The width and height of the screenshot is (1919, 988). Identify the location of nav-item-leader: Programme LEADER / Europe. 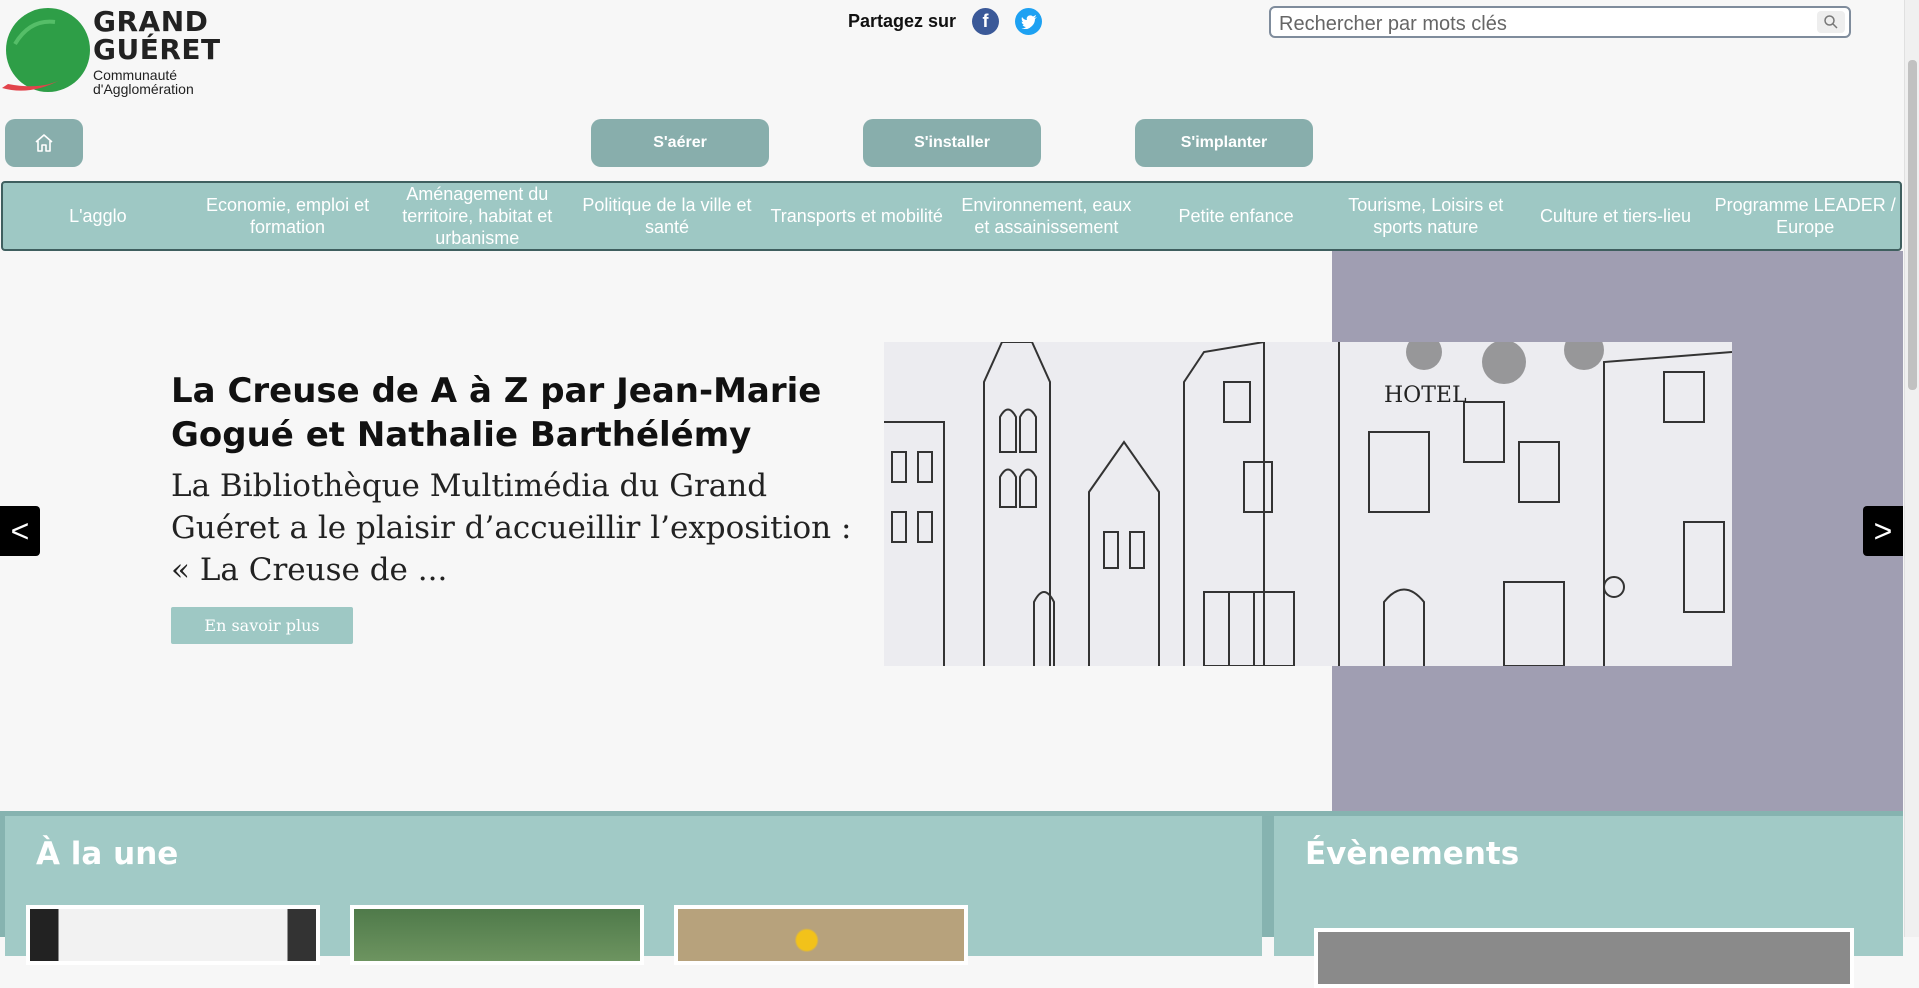
(1805, 216).